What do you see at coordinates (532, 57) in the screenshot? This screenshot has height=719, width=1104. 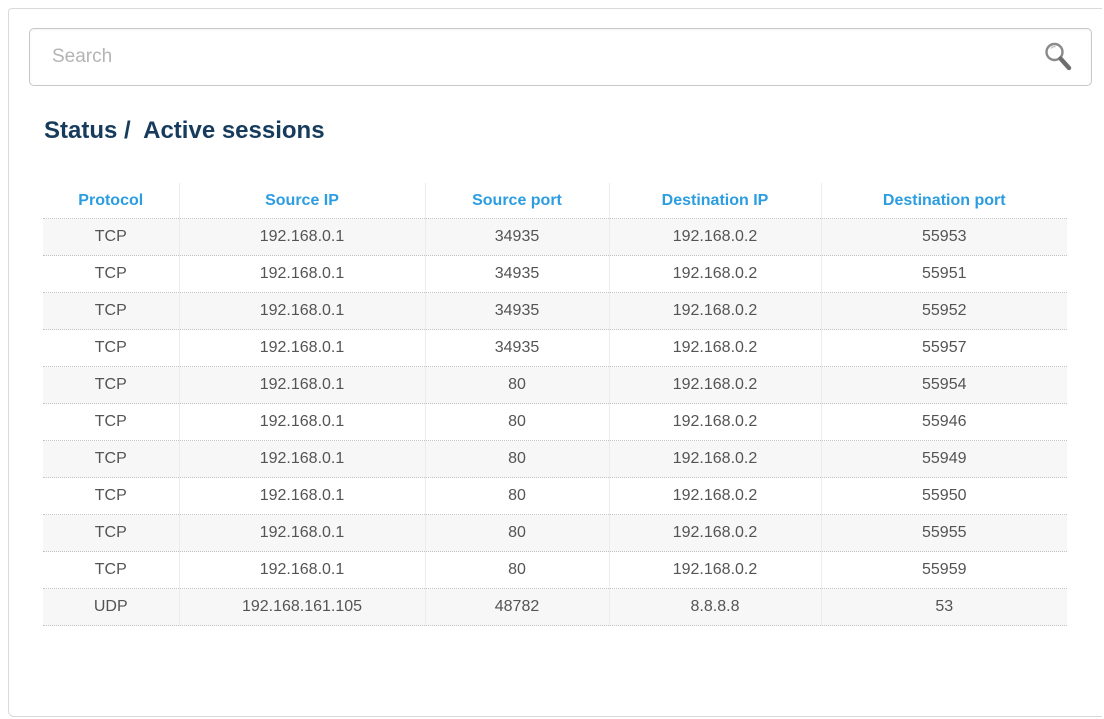 I see `search-input` at bounding box center [532, 57].